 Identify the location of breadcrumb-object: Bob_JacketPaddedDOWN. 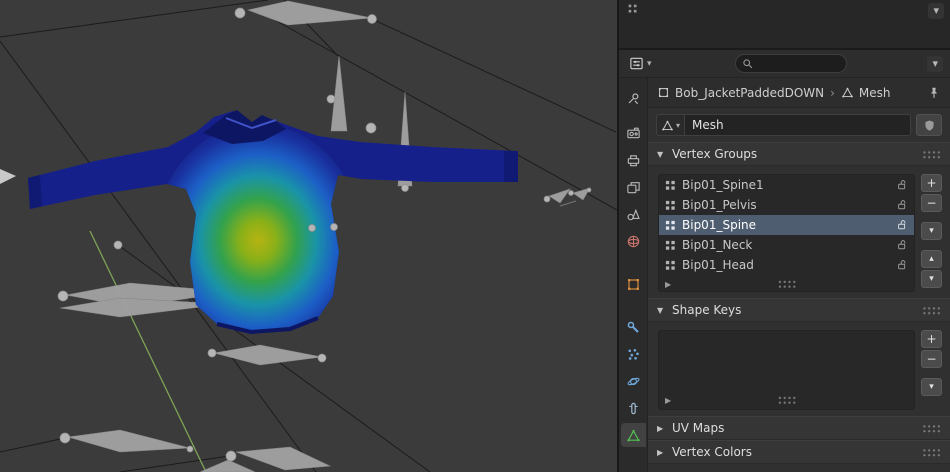
(740, 93).